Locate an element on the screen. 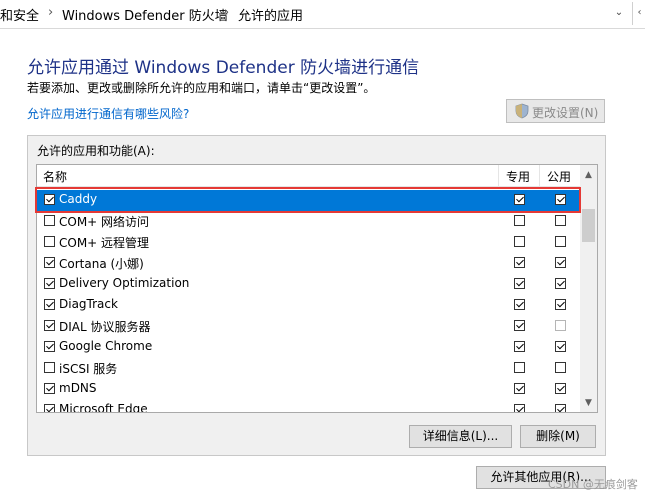 The image size is (645, 495). app-name: mDNS is located at coordinates (78, 388).